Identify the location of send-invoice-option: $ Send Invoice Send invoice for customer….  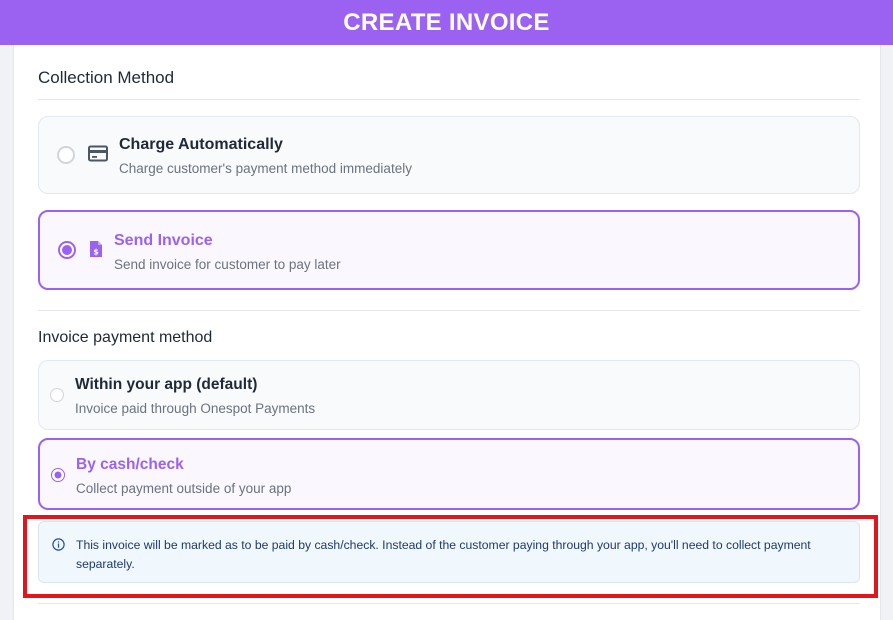
(449, 250).